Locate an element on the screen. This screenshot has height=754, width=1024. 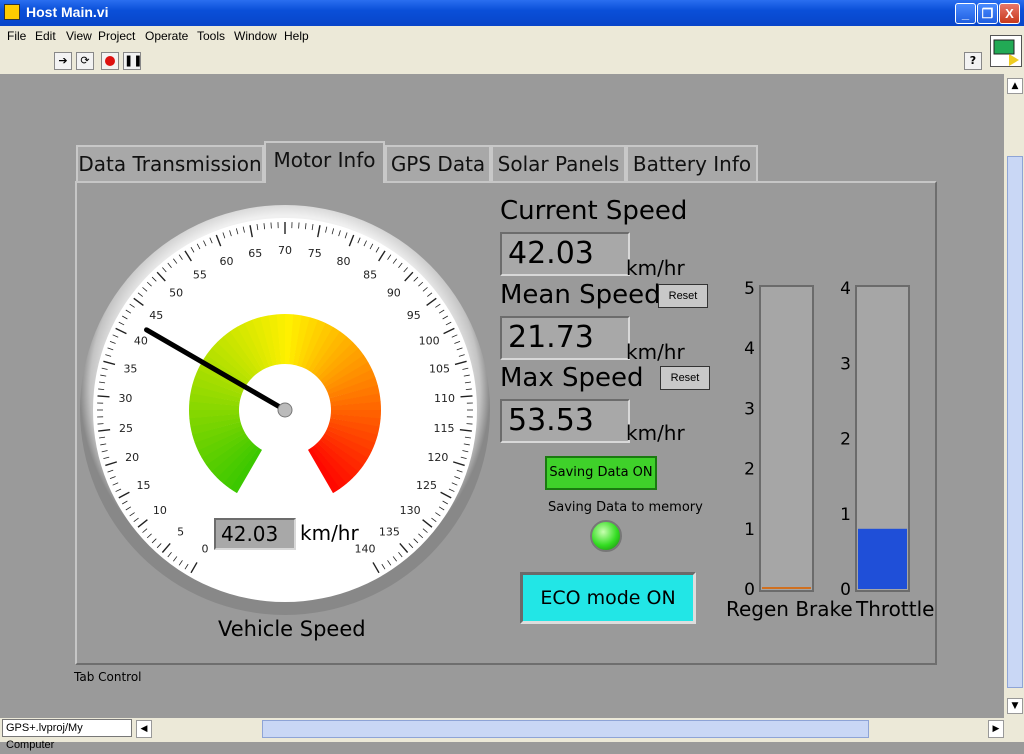
max-speed-label: Max Speed is located at coordinates (572, 378).